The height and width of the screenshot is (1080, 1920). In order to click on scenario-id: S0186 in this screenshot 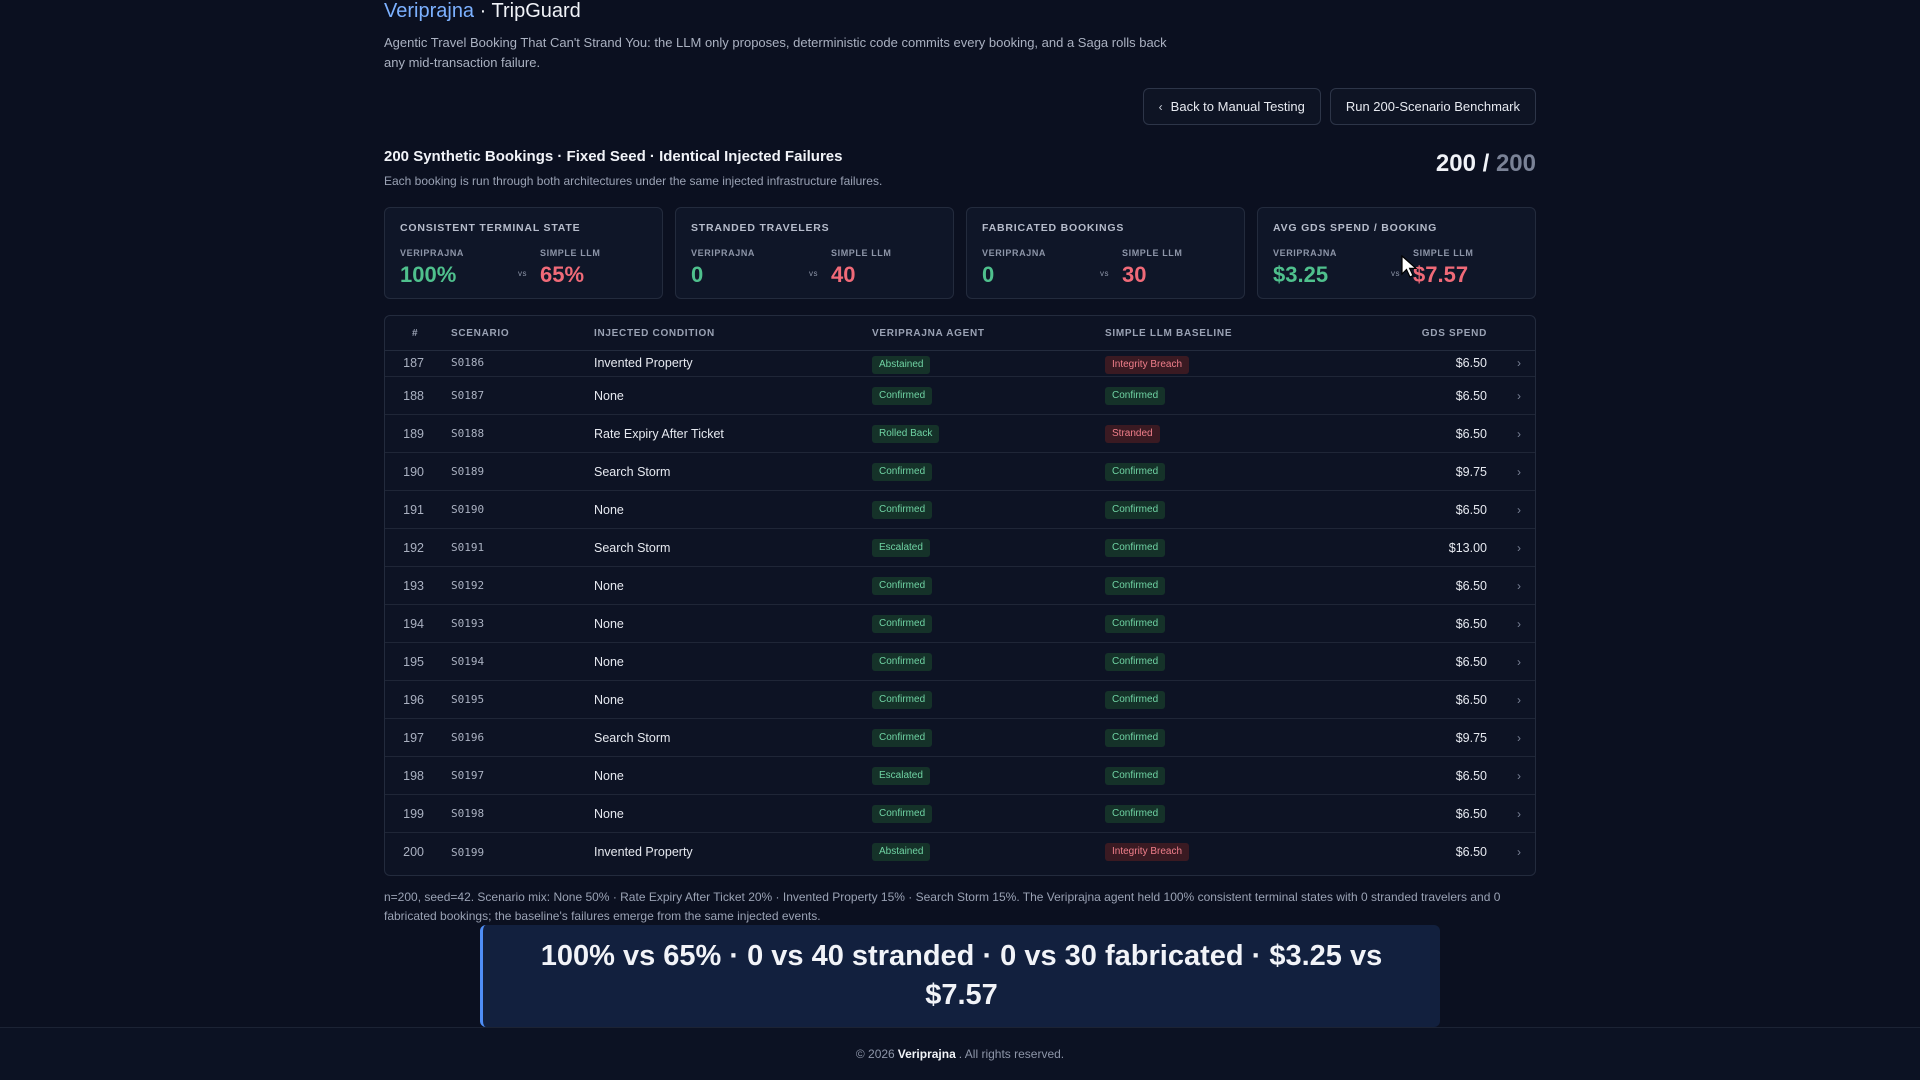, I will do `click(468, 362)`.